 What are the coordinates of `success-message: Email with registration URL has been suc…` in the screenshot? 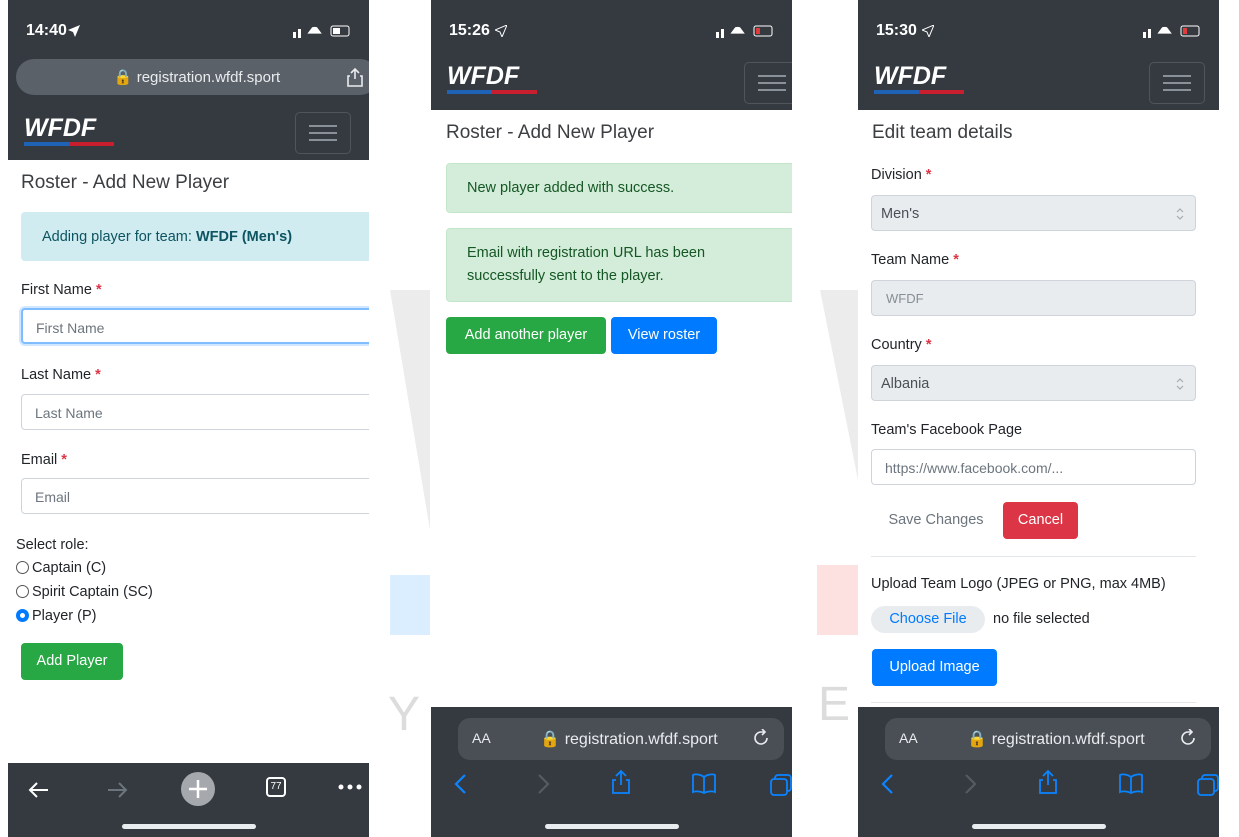 It's located at (586, 264).